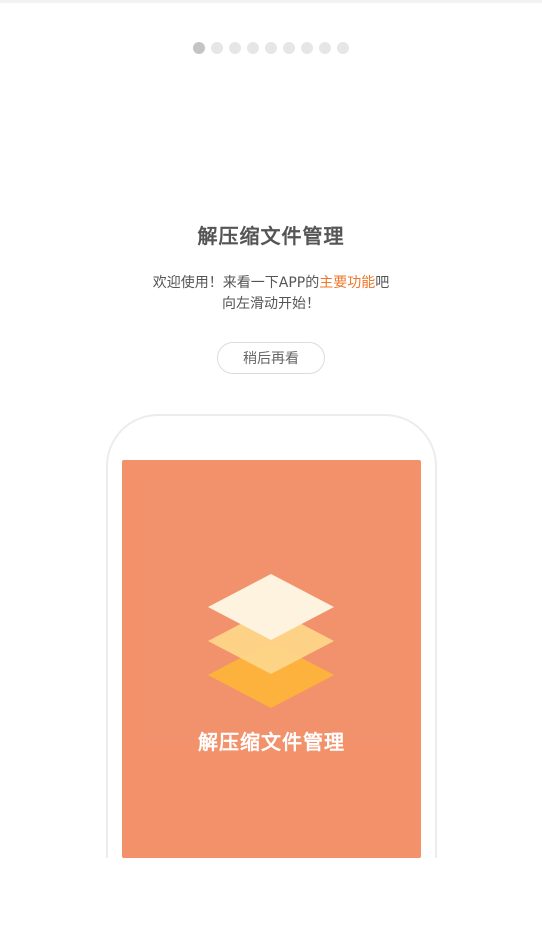 This screenshot has width=542, height=944. Describe the element at coordinates (271, 236) in the screenshot. I see `intro-title: 解压缩文件管理` at that location.